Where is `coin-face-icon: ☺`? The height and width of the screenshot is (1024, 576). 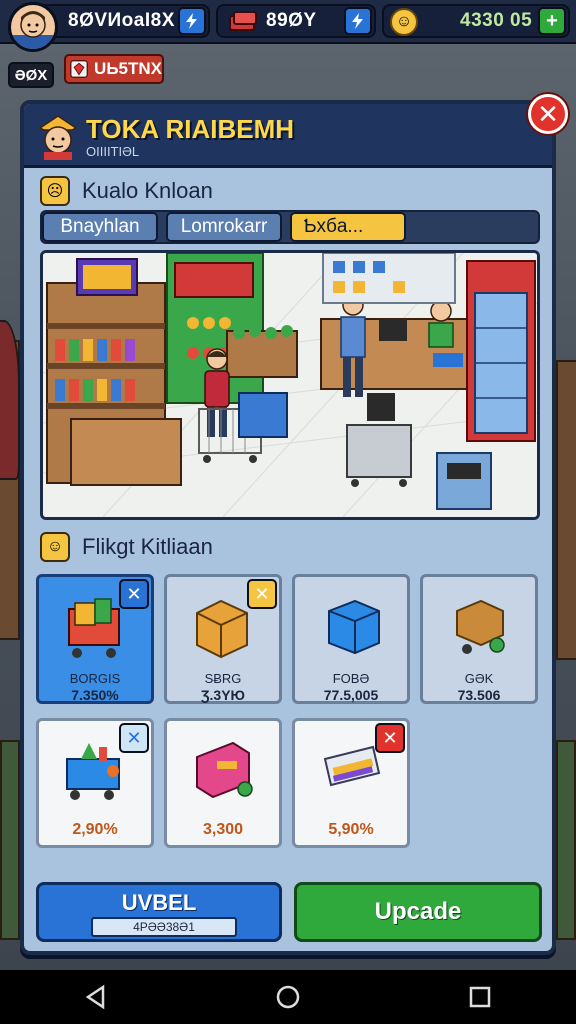
coin-face-icon: ☺ is located at coordinates (404, 22).